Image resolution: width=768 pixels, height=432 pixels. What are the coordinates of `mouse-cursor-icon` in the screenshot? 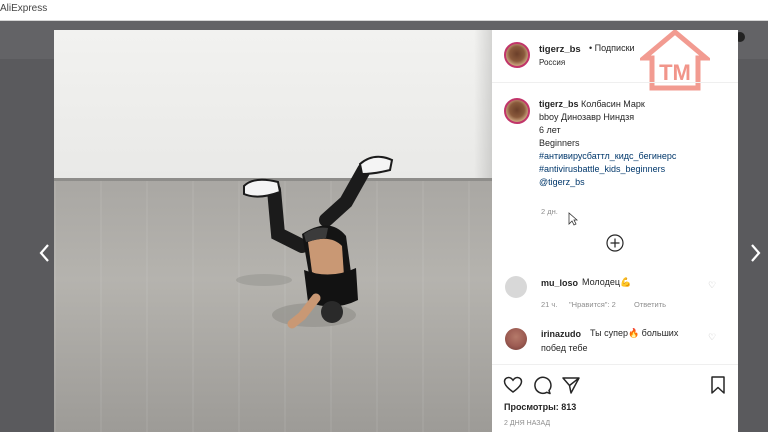 It's located at (573, 219).